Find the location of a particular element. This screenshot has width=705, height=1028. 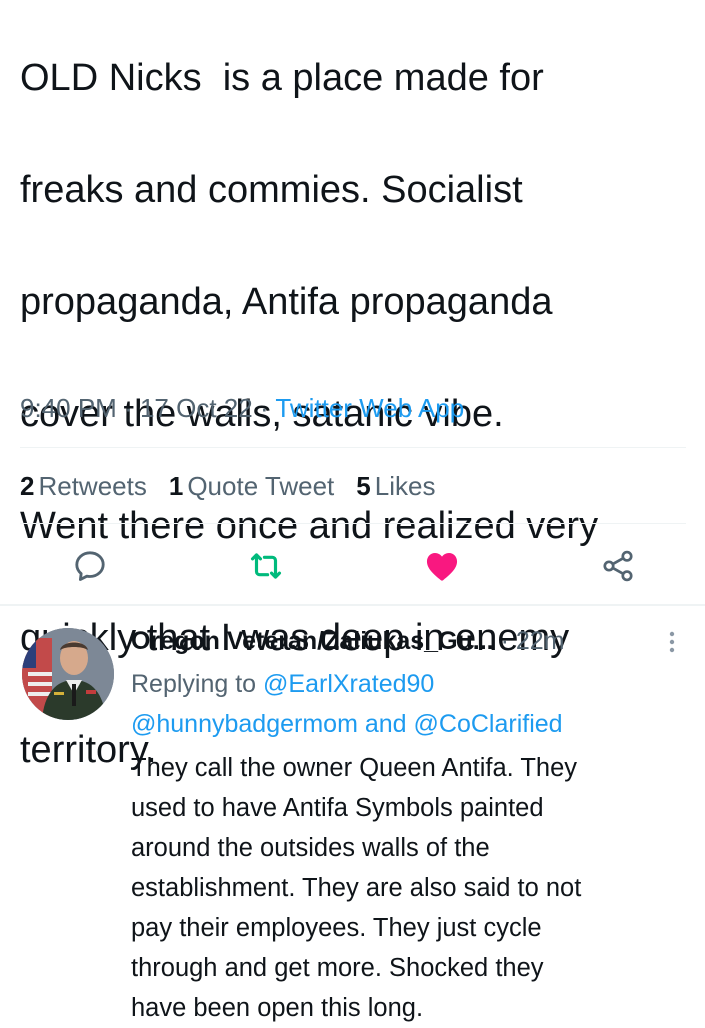

mention-link: @hunnybadgermom is located at coordinates (244, 724).